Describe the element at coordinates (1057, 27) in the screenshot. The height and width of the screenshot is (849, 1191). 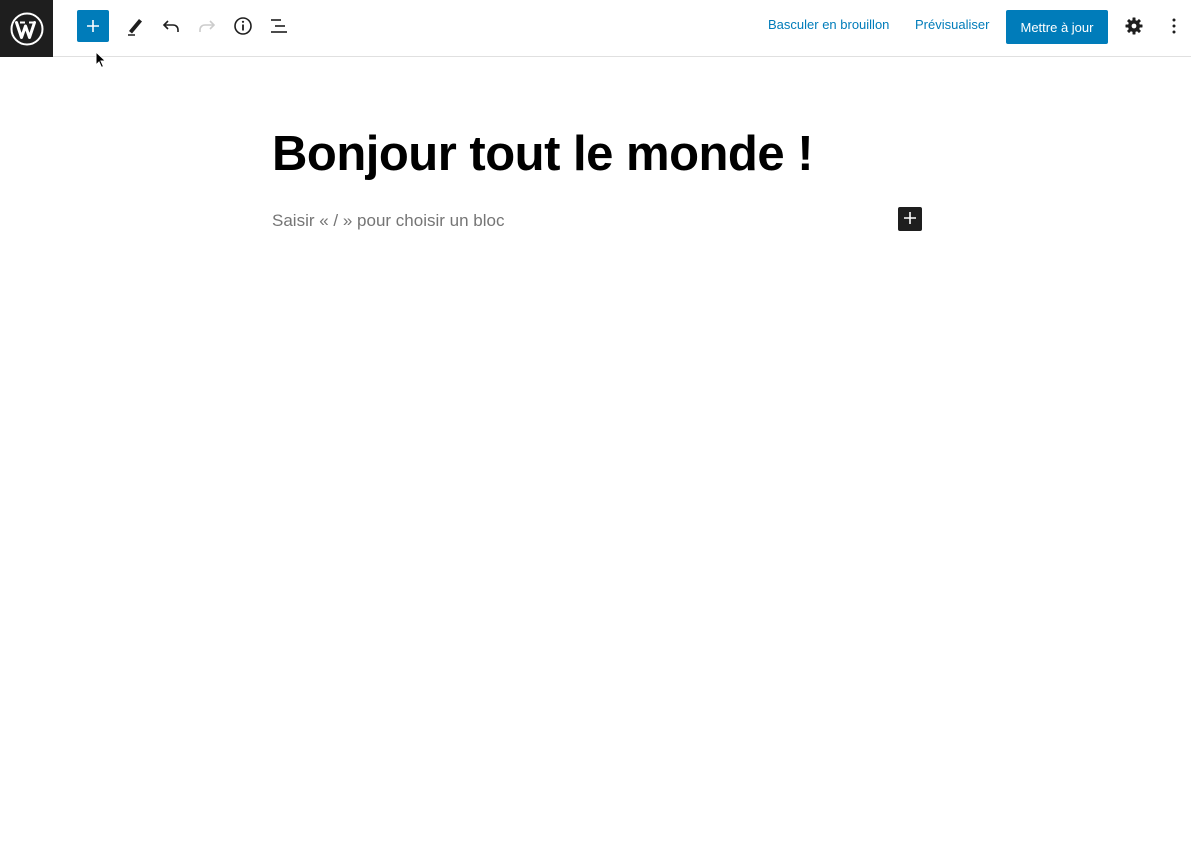
I see `update-button: Mettre à jour` at that location.